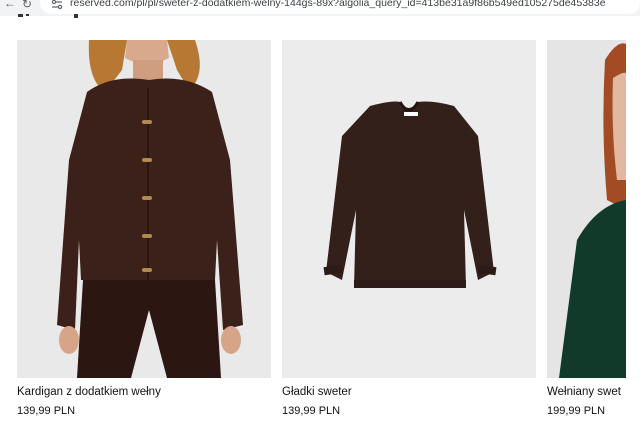  Describe the element at coordinates (27, 5) in the screenshot. I see `reload-icon: ↻` at that location.